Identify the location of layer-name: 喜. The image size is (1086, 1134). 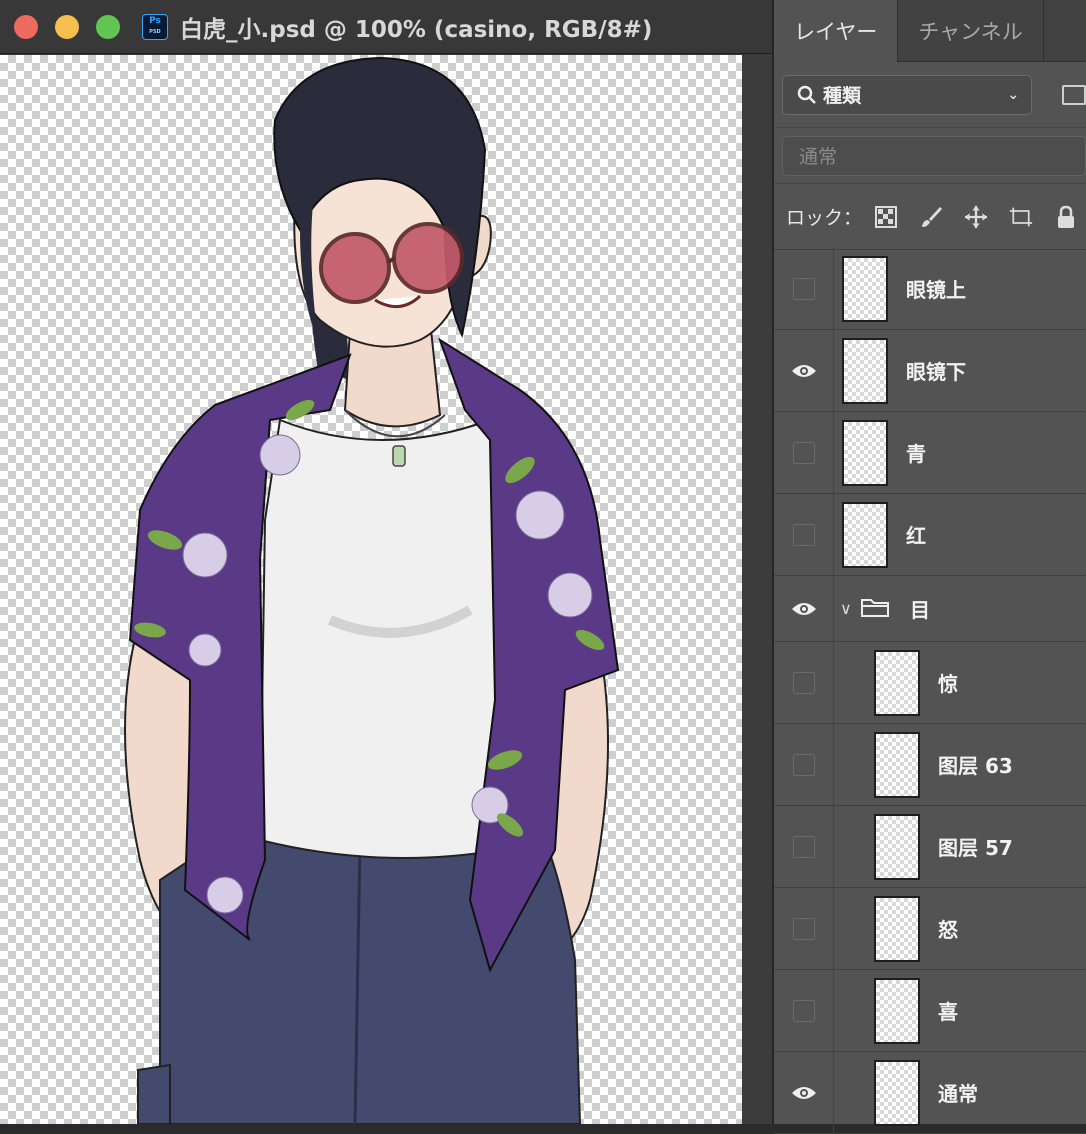
(948, 1012).